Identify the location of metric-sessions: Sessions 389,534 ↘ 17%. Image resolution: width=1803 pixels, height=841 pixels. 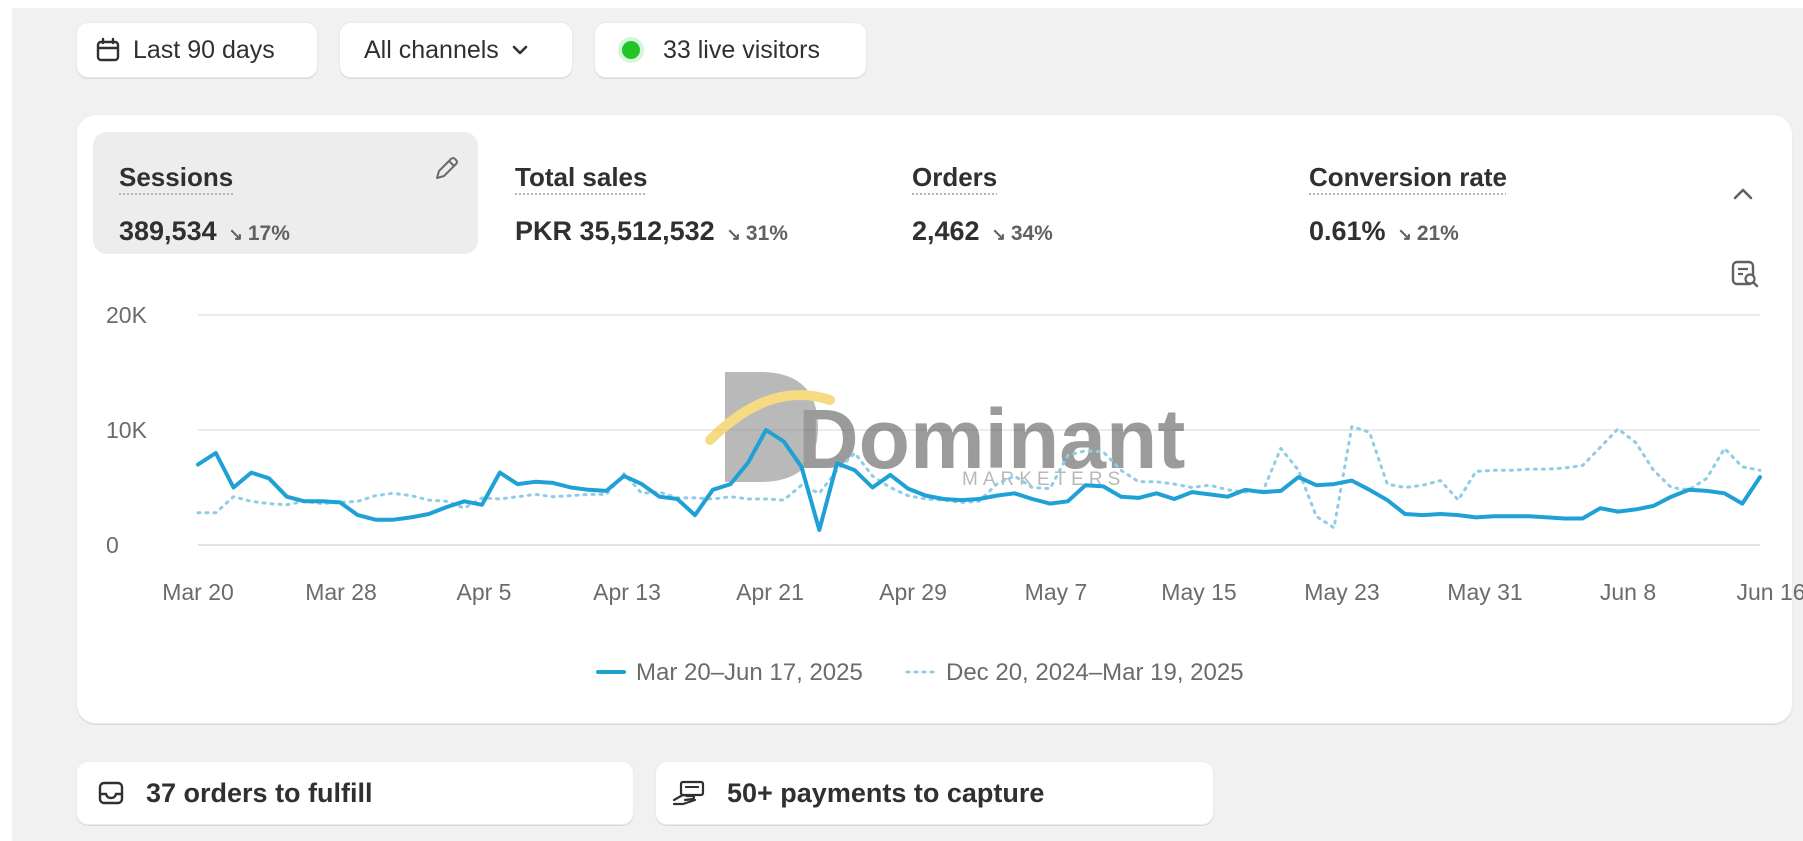
(285, 193).